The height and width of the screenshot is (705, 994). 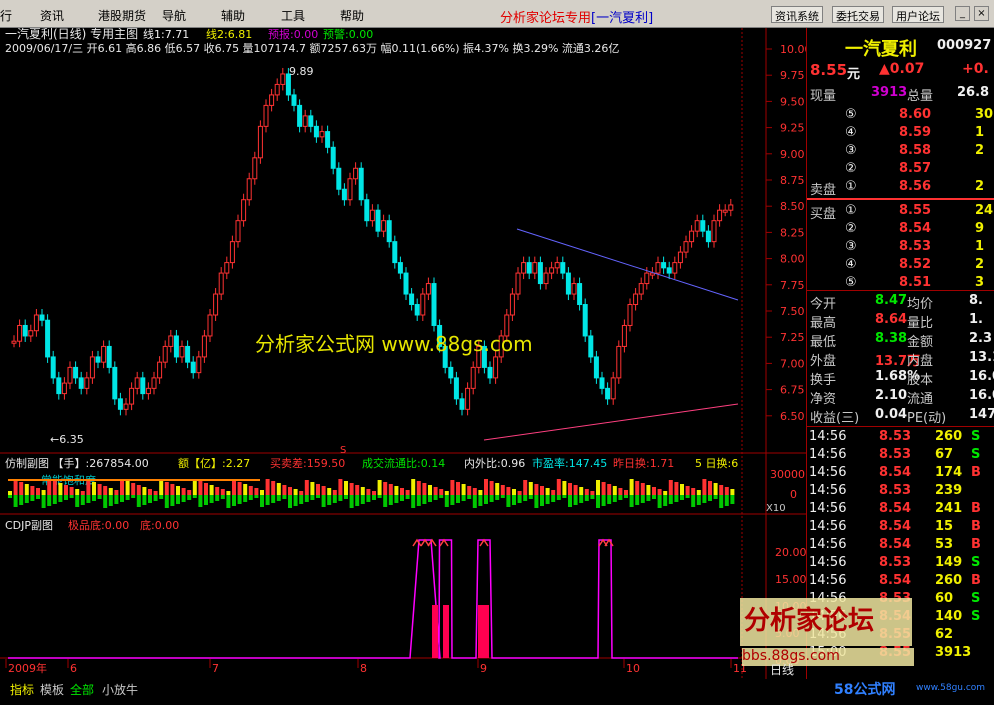 I want to click on news-system-button: 资讯系统, so click(x=797, y=14).